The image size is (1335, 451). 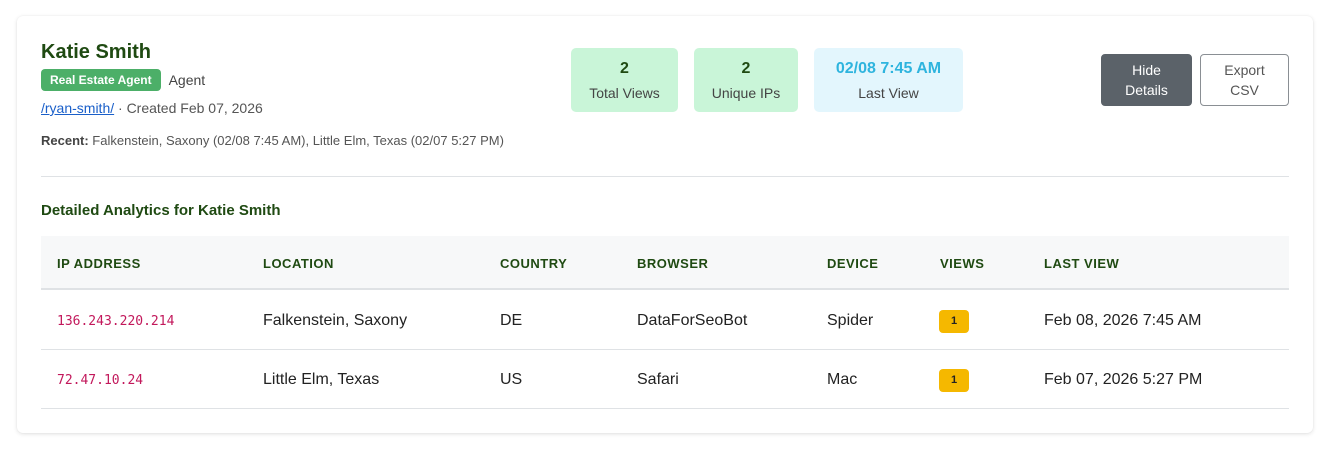 What do you see at coordinates (100, 380) in the screenshot?
I see `cell-ip: 72.47.10.24` at bounding box center [100, 380].